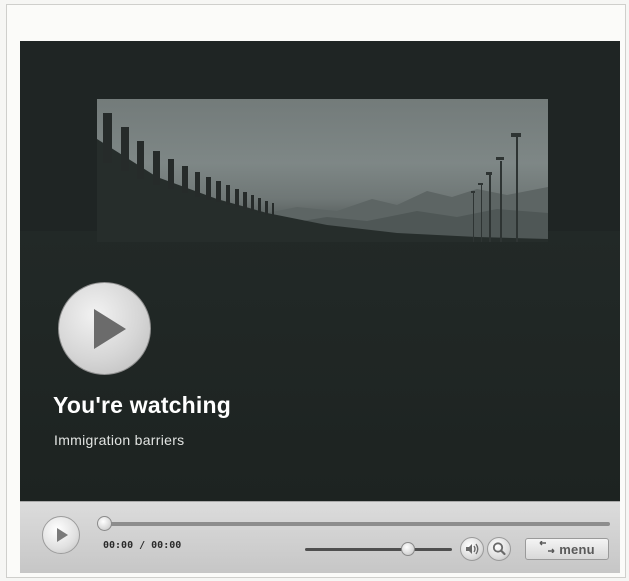 The width and height of the screenshot is (629, 581). I want to click on control-play-button, so click(61, 535).